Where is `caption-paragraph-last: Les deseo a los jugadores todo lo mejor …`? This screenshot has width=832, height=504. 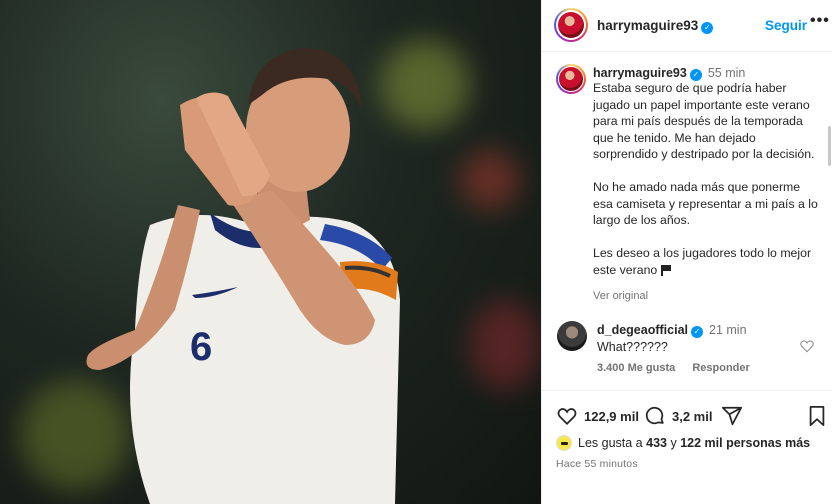
caption-paragraph-last: Les deseo a los jugadores todo lo mejor … is located at coordinates (708, 261).